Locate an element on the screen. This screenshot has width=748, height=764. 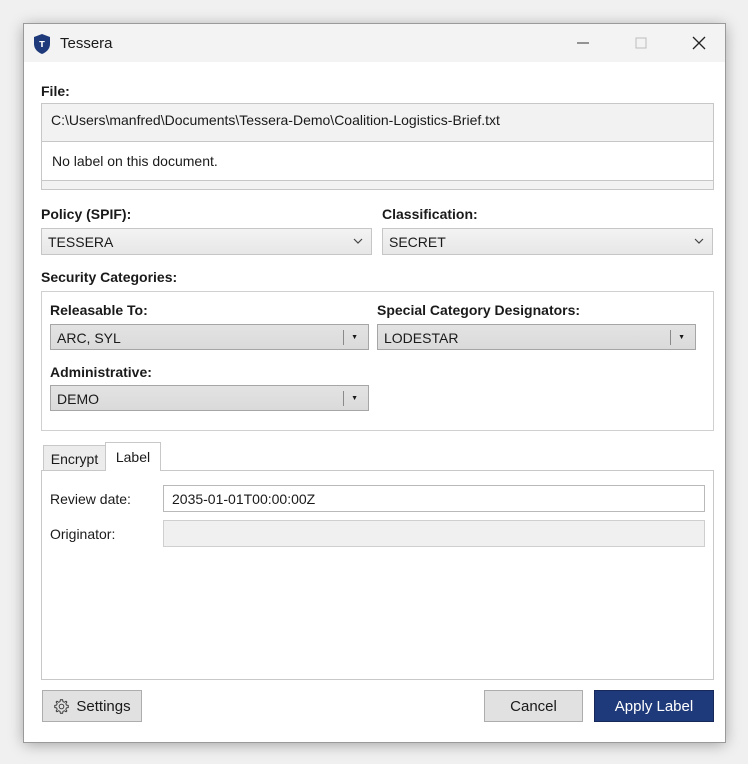
review-date-input: 2035-01-01T00:00:00Z is located at coordinates (434, 498).